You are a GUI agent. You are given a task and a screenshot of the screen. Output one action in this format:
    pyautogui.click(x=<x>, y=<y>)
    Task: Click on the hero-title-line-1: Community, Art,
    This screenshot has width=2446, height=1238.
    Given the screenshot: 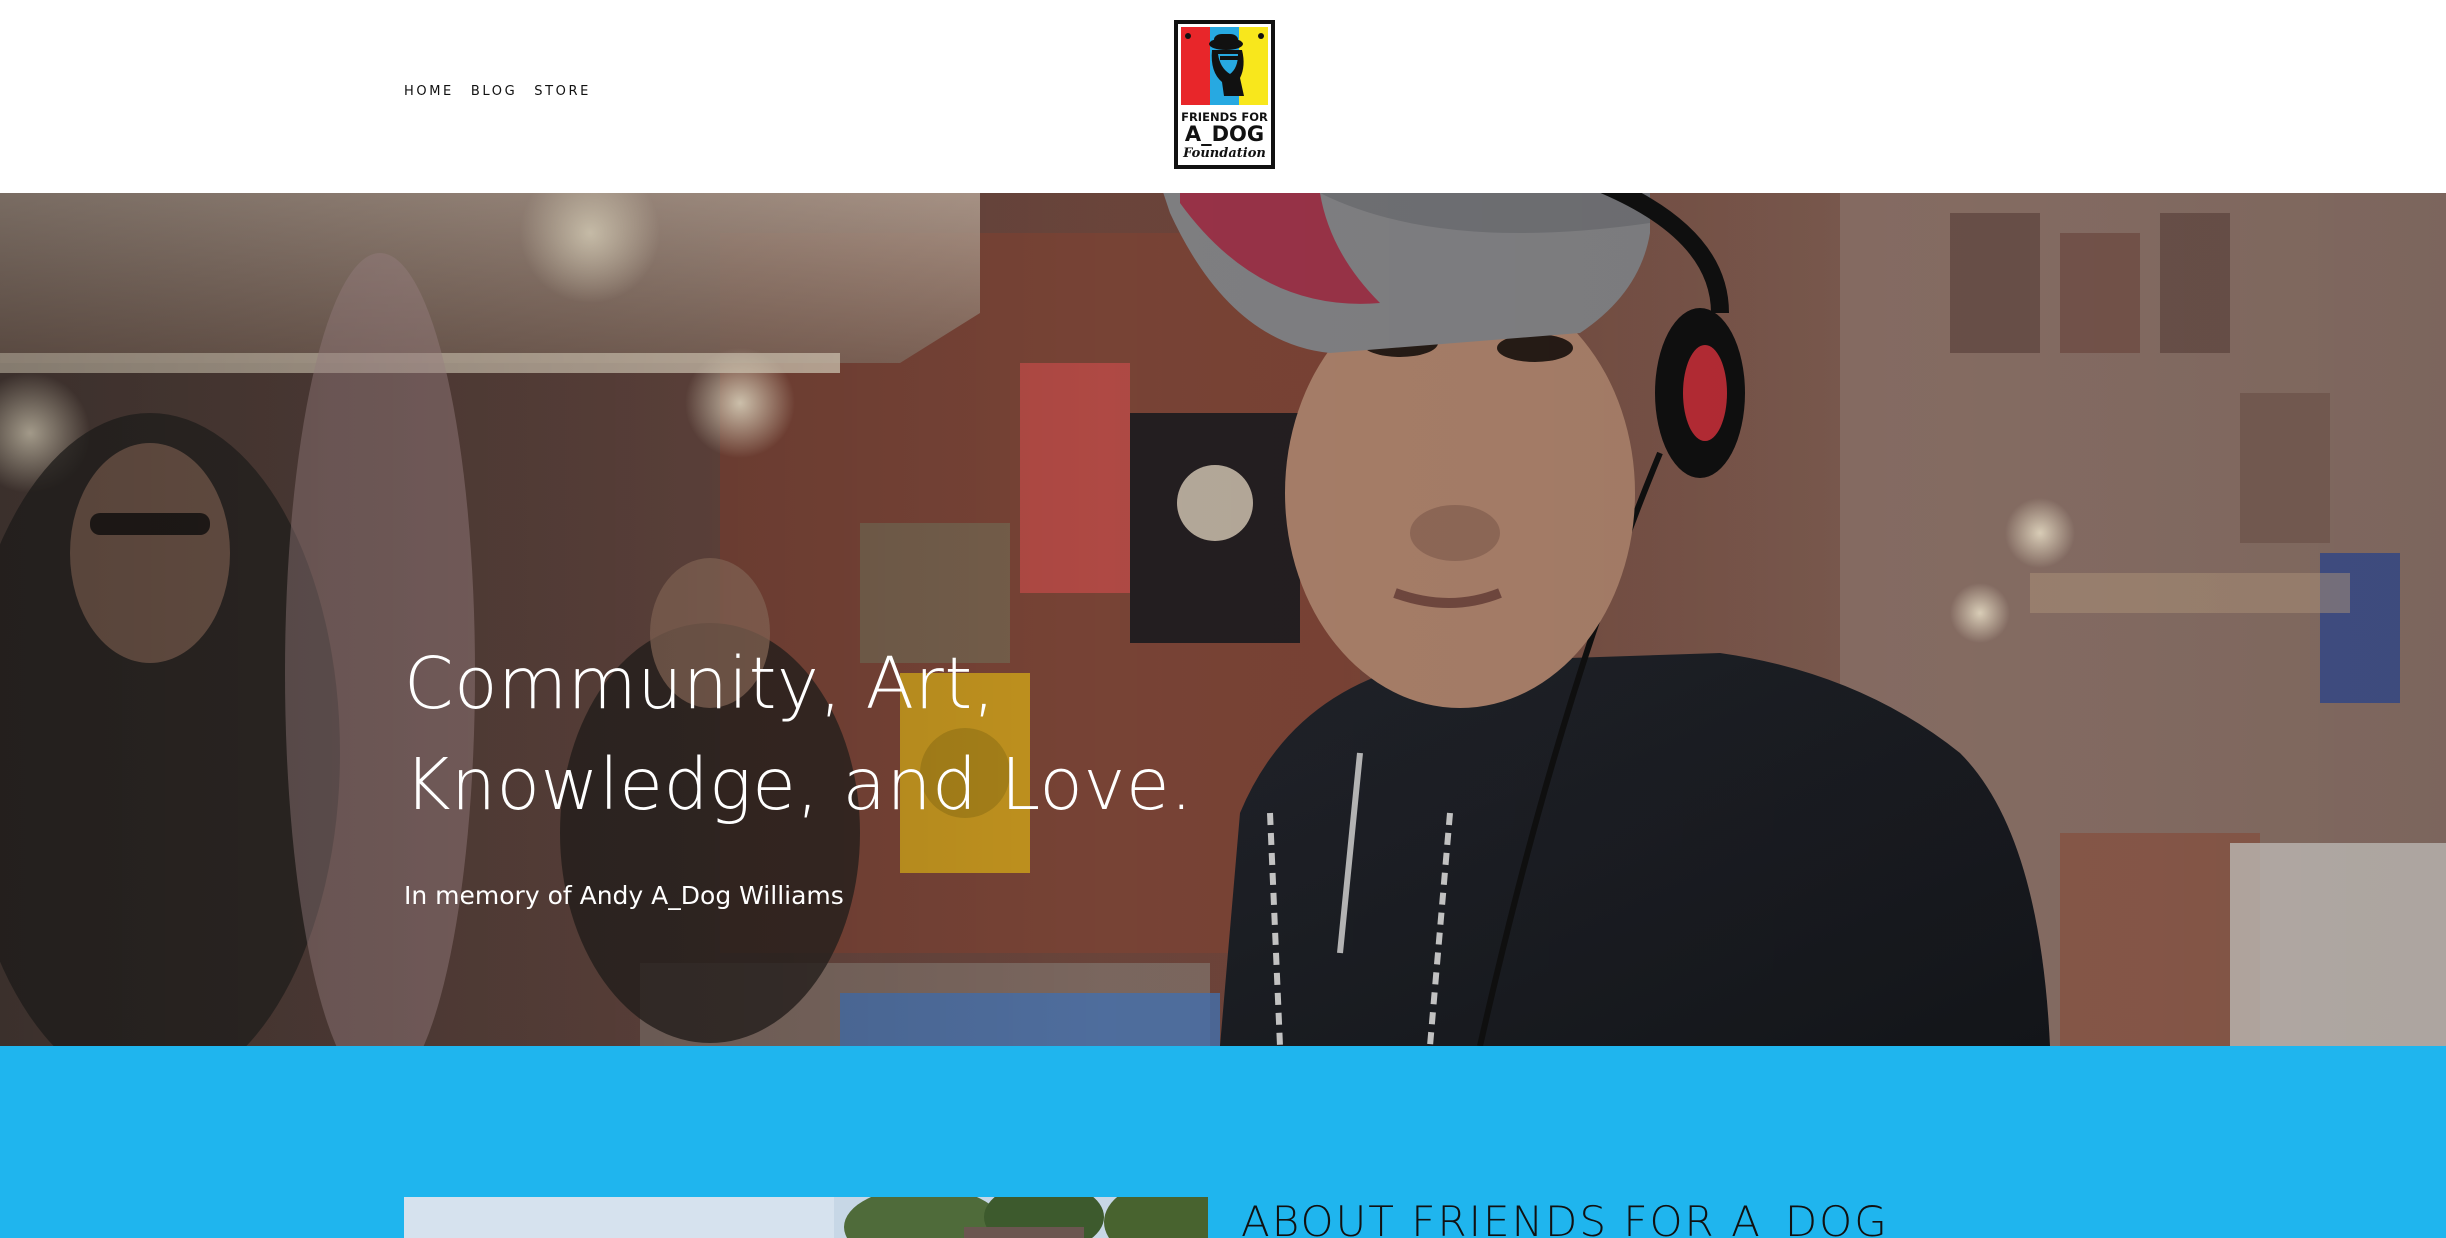 What is the action you would take?
    pyautogui.click(x=700, y=683)
    